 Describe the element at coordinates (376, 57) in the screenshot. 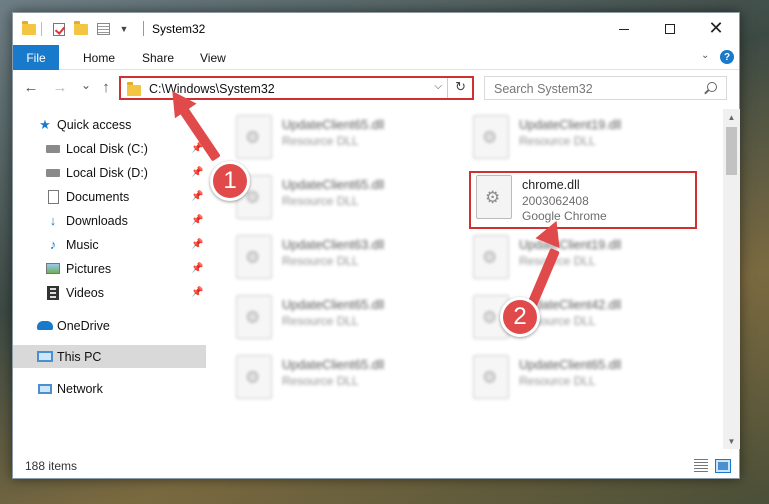

I see `ribbon: File Home Share View ⌄ ?` at that location.